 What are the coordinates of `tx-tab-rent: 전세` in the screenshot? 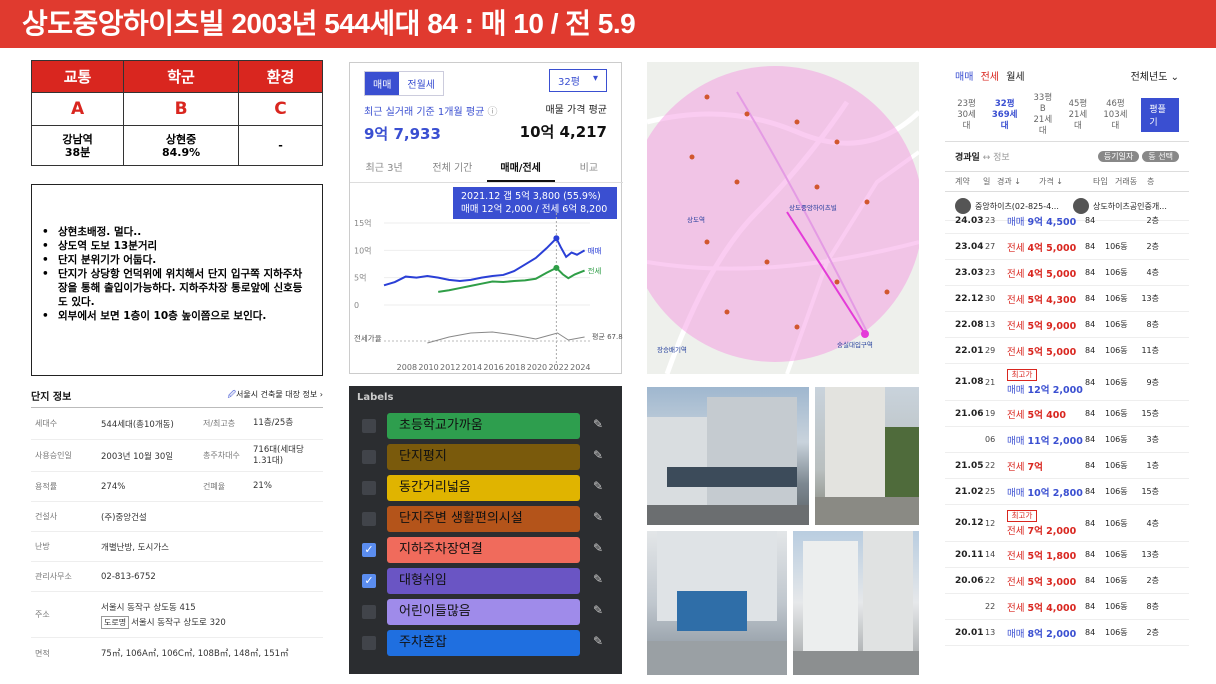 It's located at (990, 77).